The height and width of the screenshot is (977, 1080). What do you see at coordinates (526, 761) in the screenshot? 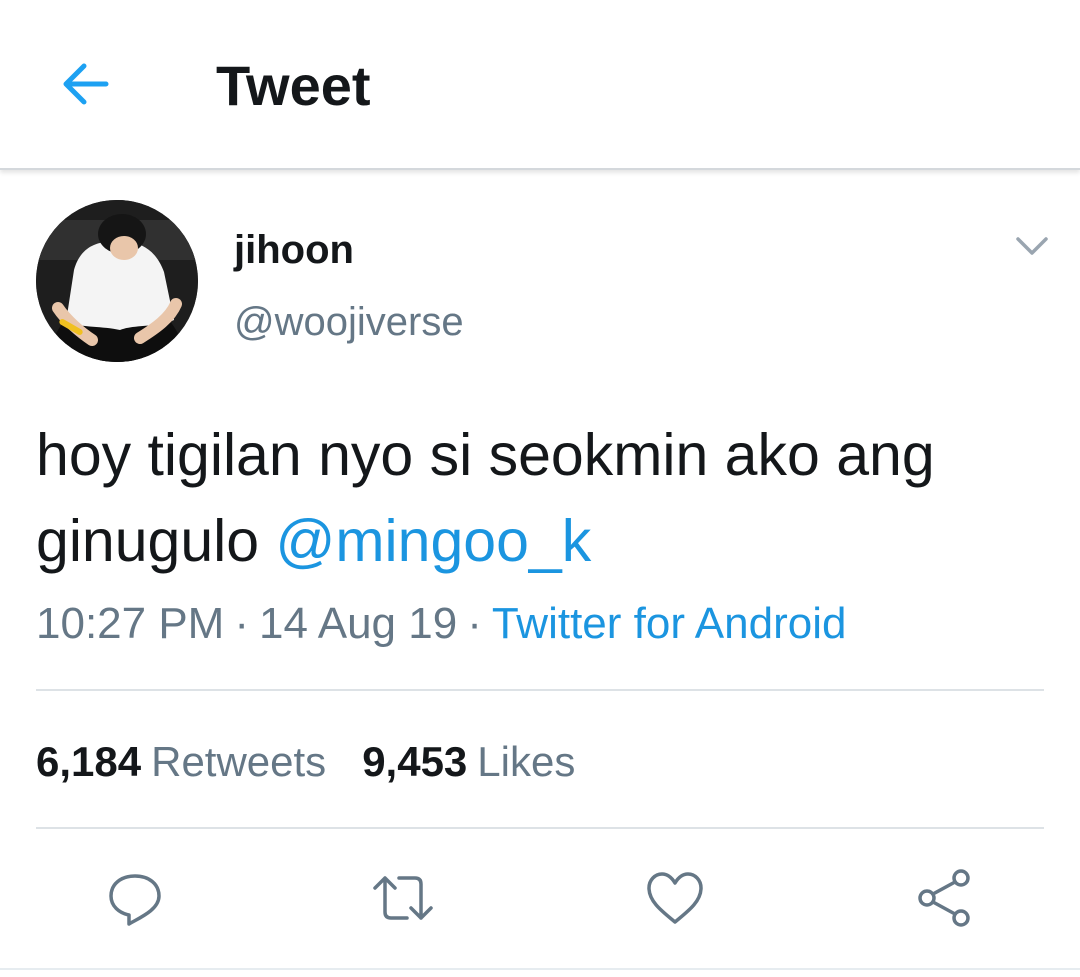
I see `likes-label: Likes` at bounding box center [526, 761].